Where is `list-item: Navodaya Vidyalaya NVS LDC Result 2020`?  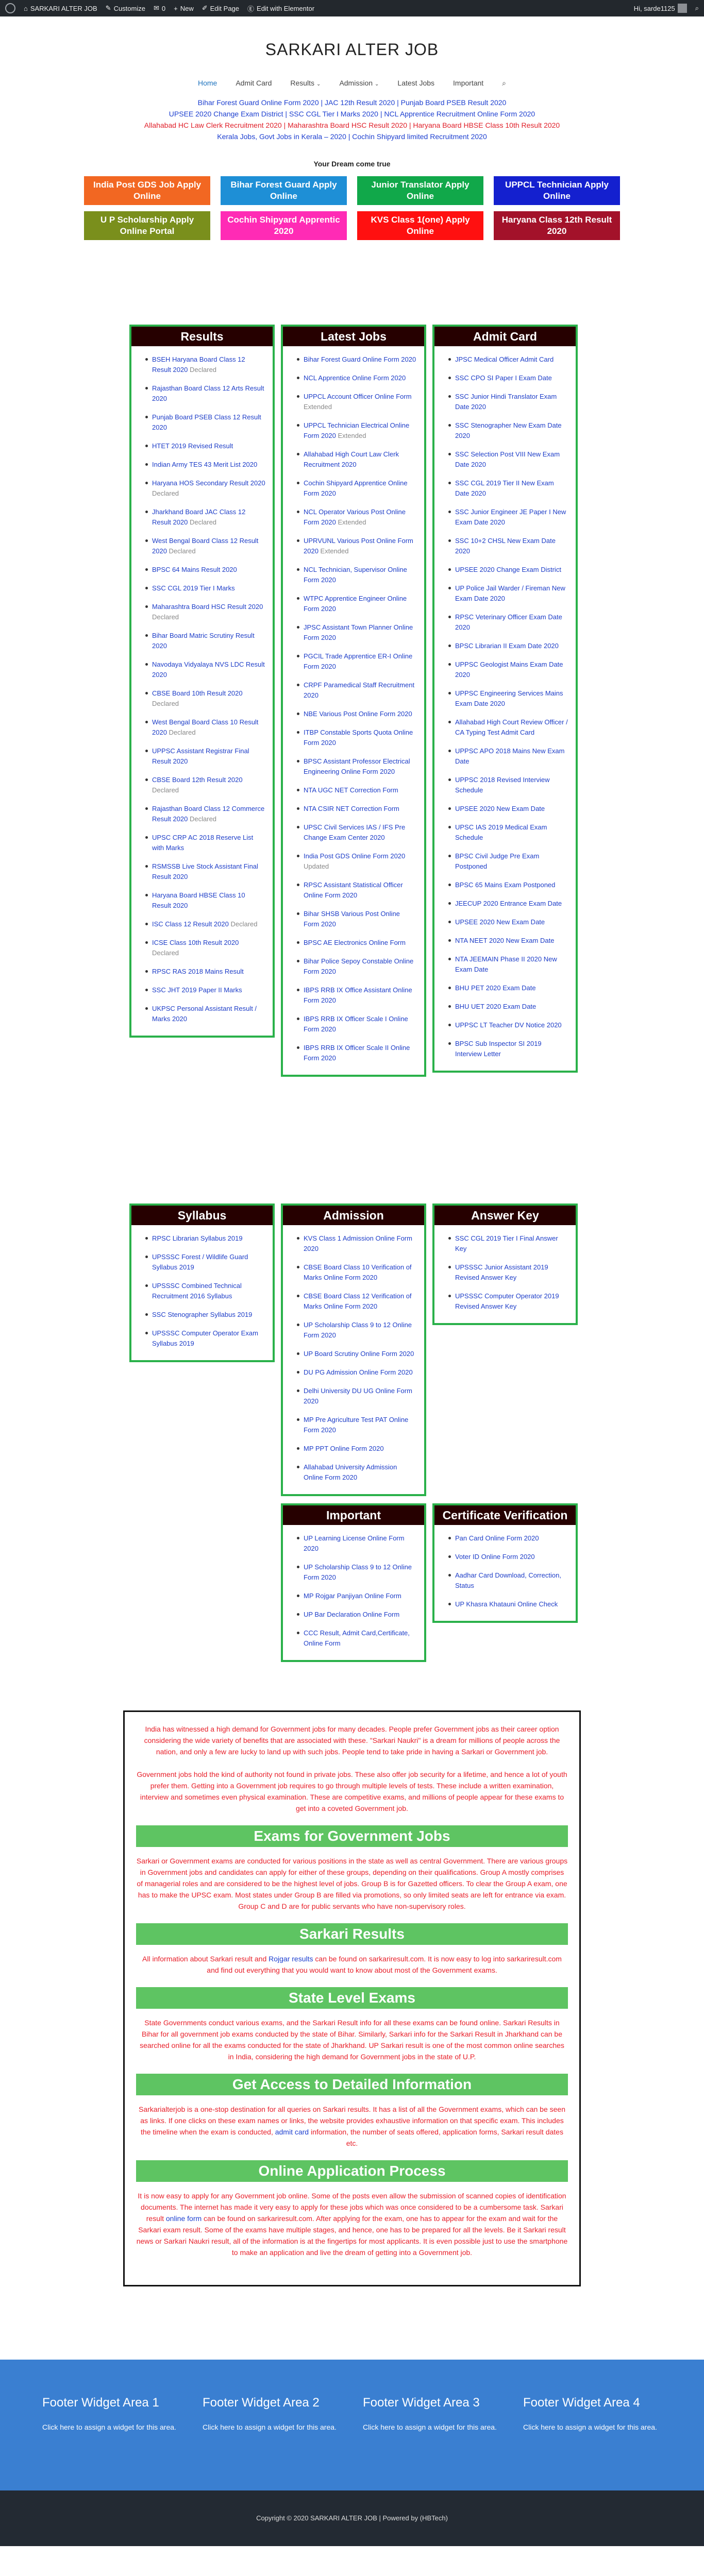
list-item: Navodaya Vidyalaya NVS LDC Result 2020 is located at coordinates (205, 669).